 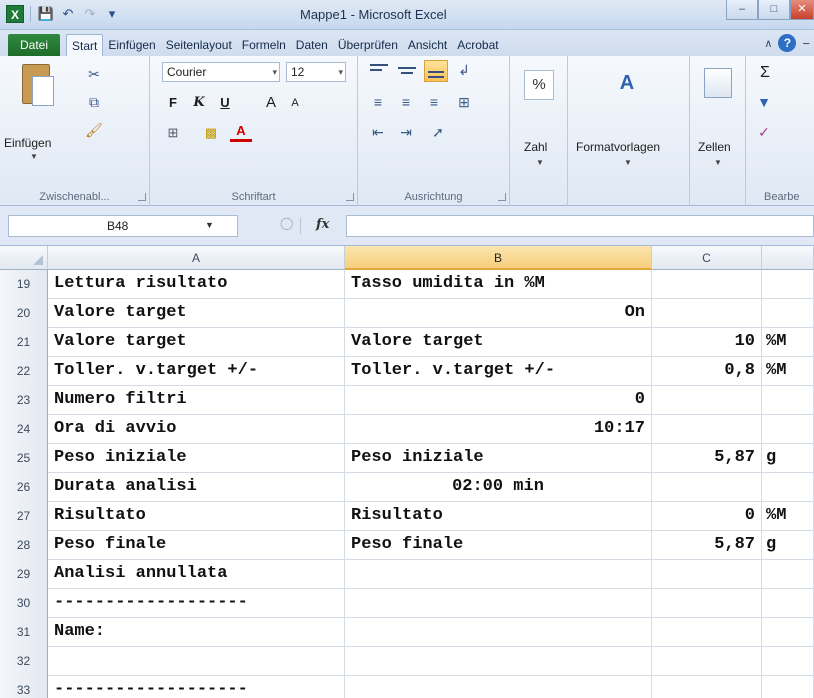 I want to click on alignment-launcher-icon, so click(x=502, y=197).